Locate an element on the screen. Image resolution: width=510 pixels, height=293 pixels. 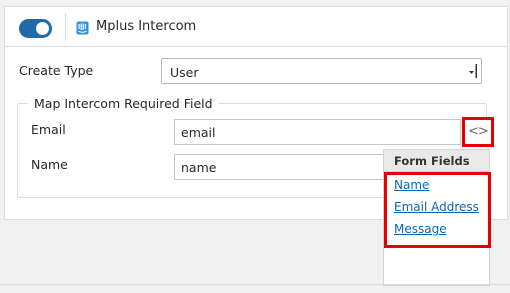
panel-header: Mplus Intercom is located at coordinates (256, 27).